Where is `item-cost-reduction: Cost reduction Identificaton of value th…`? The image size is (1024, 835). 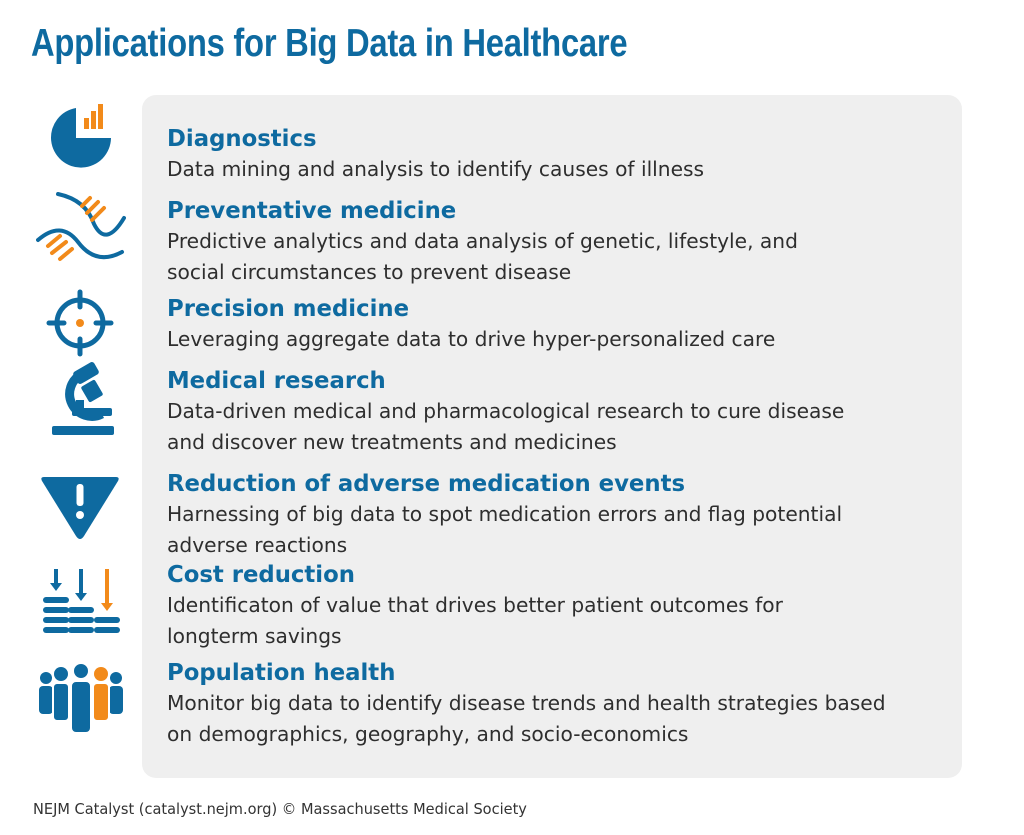 item-cost-reduction: Cost reduction Identificaton of value th… is located at coordinates (557, 606).